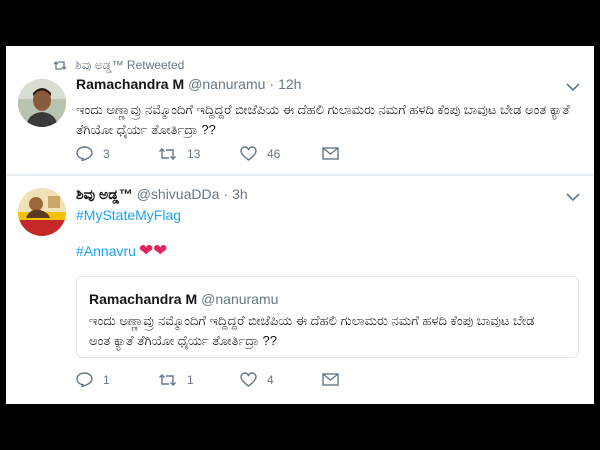 The width and height of the screenshot is (600, 450). Describe the element at coordinates (178, 194) in the screenshot. I see `author-handle: @shivuaDDa` at that location.